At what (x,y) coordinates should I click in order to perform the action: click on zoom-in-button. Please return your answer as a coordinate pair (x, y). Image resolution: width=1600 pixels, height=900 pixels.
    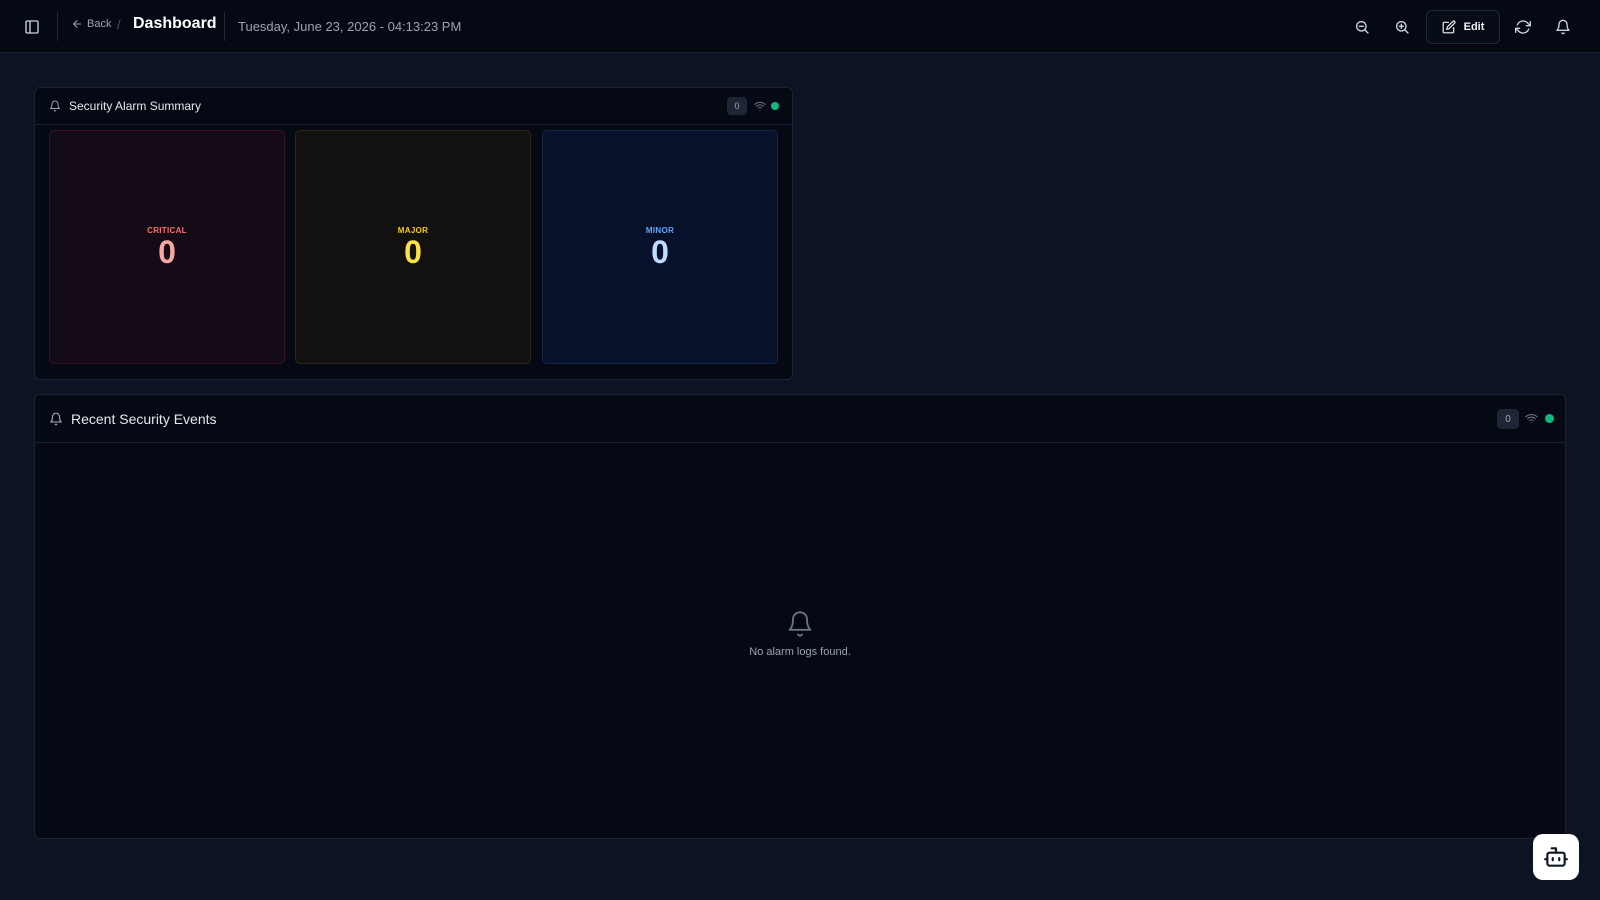
    Looking at the image, I should click on (1402, 27).